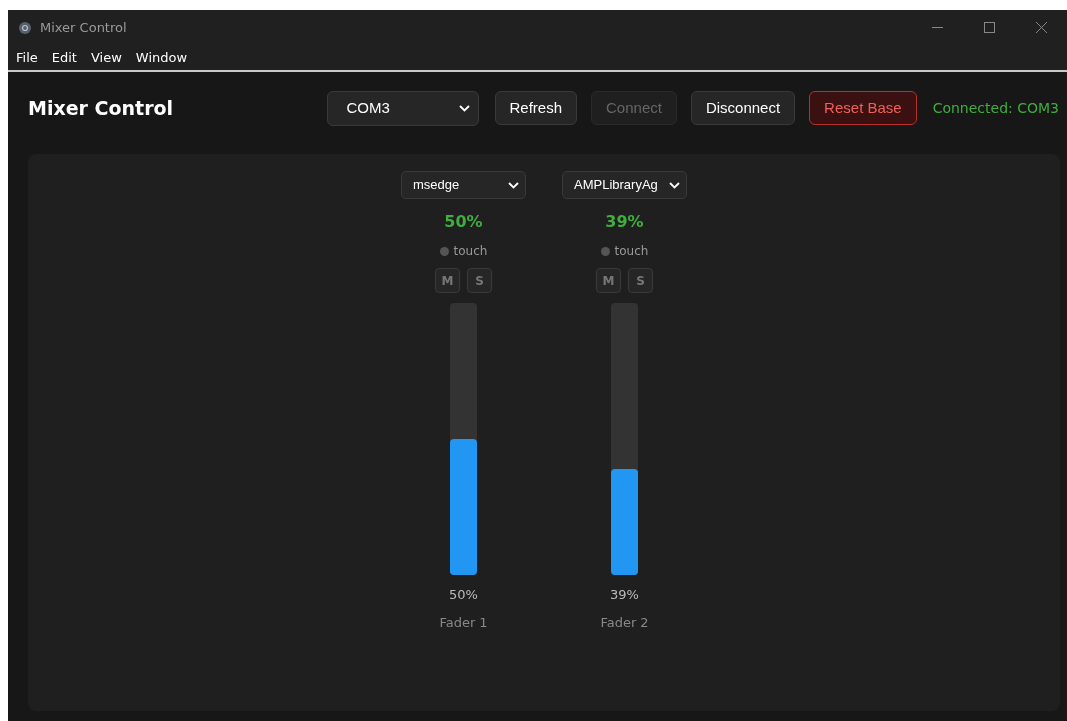 Image resolution: width=1067 pixels, height=721 pixels. Describe the element at coordinates (63, 57) in the screenshot. I see `menu-item: Edit` at that location.